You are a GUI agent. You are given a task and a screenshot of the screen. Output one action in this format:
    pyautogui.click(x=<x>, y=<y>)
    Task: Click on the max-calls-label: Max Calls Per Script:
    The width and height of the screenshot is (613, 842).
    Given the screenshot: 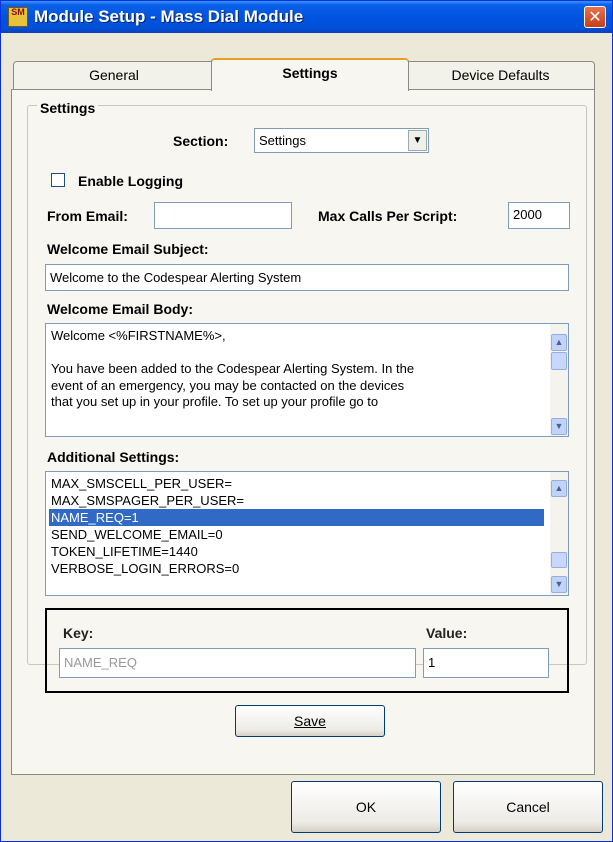 What is the action you would take?
    pyautogui.click(x=388, y=216)
    